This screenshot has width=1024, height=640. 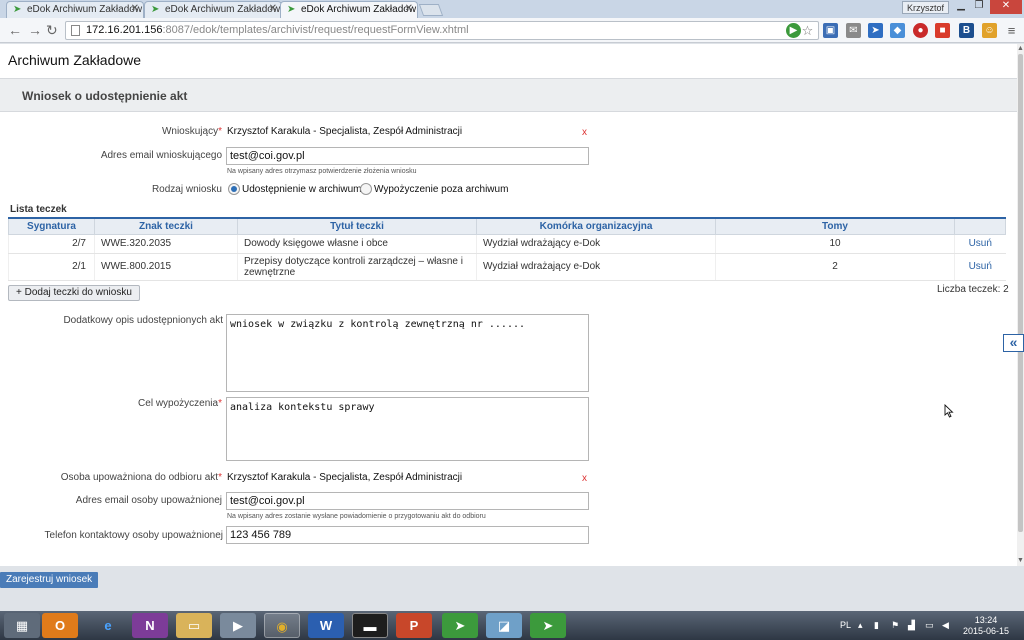 I want to click on extension-red-icon: ■, so click(x=942, y=30).